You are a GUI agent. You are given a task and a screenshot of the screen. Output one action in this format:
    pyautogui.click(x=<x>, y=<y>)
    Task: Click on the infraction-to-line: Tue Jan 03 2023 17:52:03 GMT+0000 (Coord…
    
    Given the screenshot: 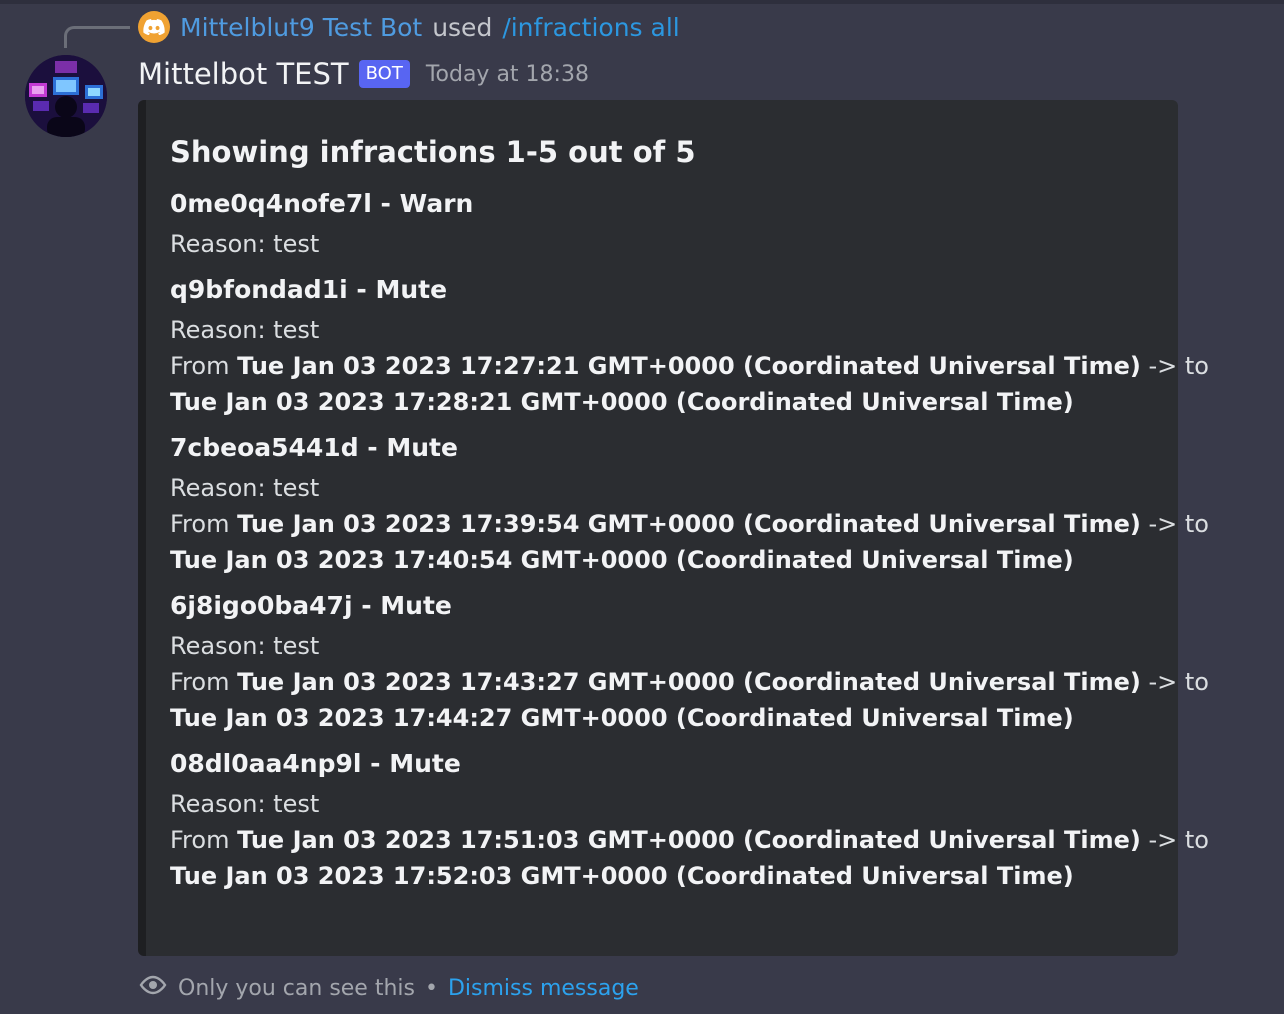 What is the action you would take?
    pyautogui.click(x=662, y=876)
    